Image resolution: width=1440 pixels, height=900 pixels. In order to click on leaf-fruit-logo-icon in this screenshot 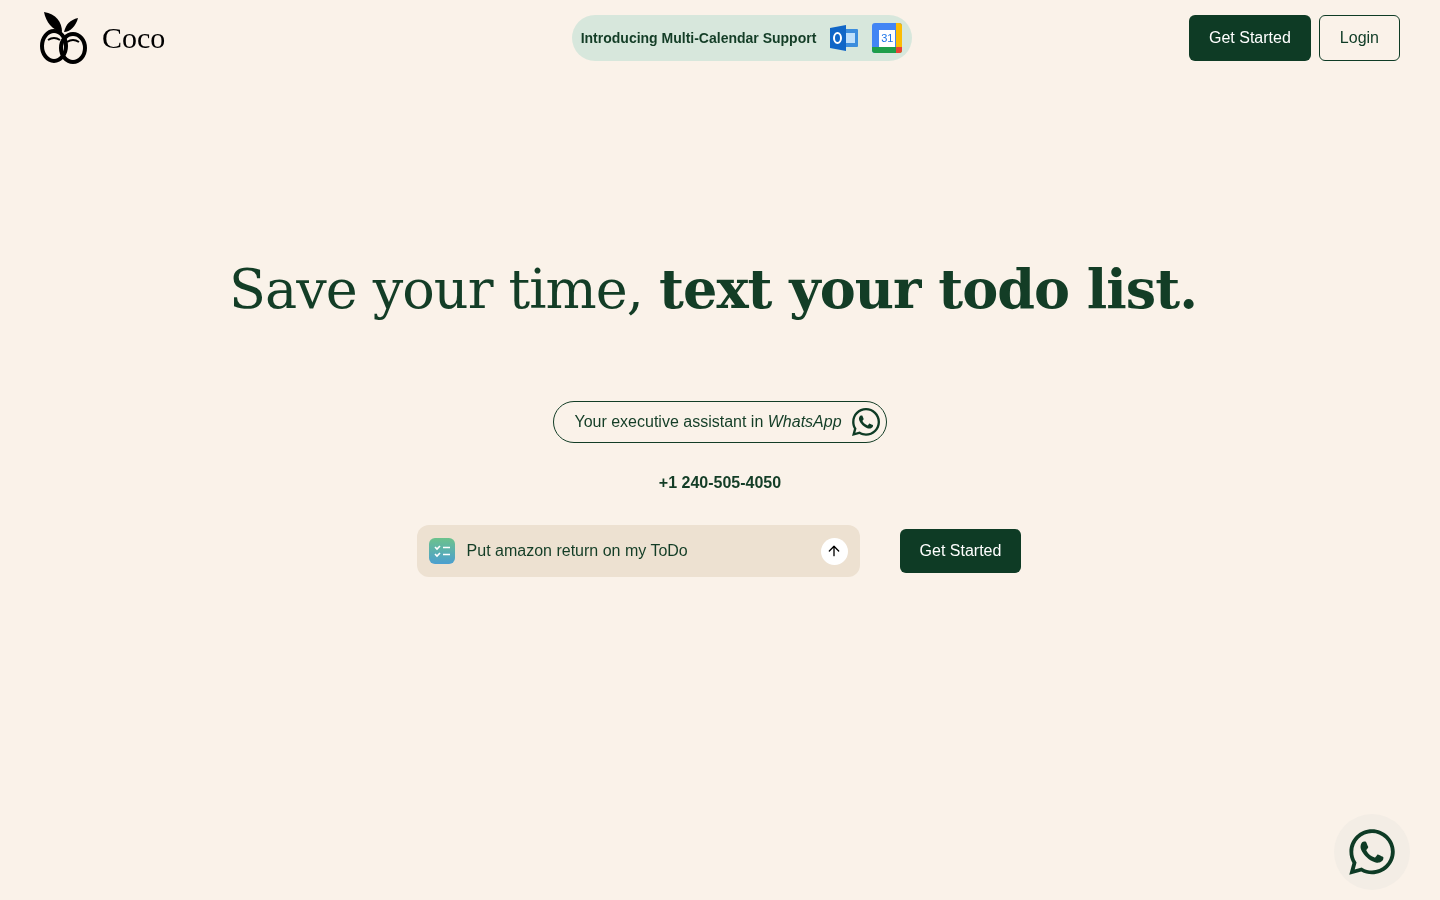, I will do `click(65, 37)`.